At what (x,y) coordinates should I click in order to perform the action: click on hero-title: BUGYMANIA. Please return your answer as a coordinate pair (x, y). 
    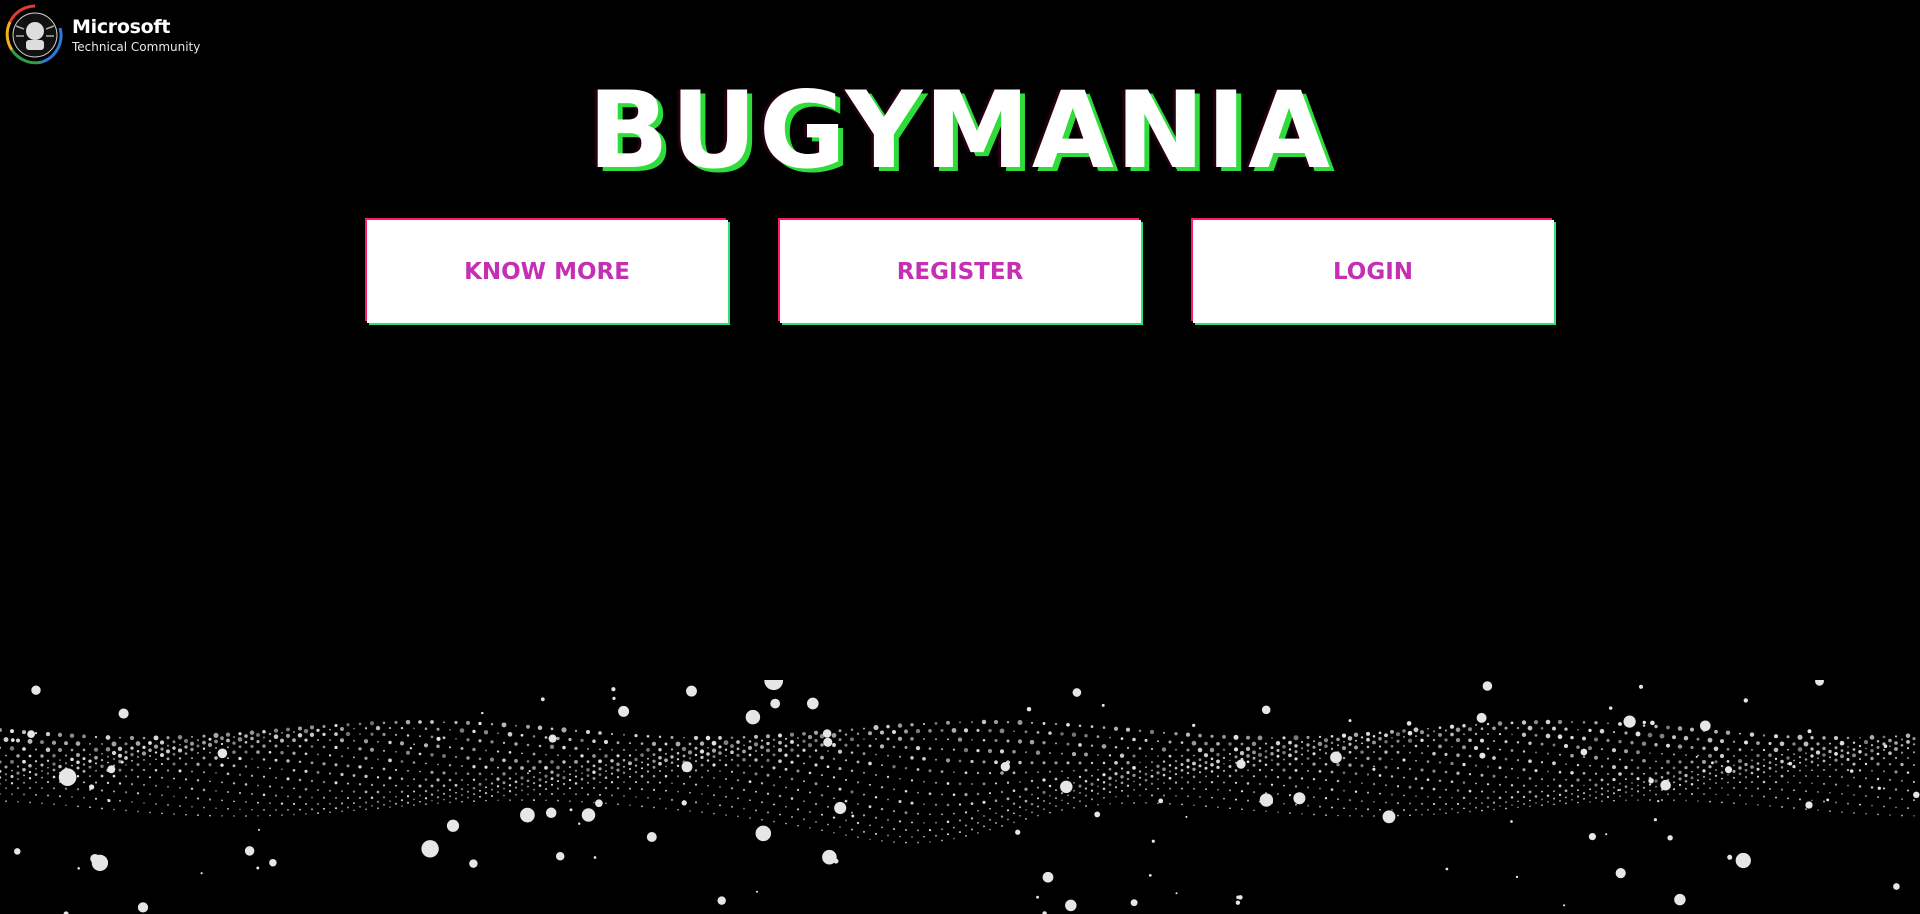
    Looking at the image, I should click on (959, 130).